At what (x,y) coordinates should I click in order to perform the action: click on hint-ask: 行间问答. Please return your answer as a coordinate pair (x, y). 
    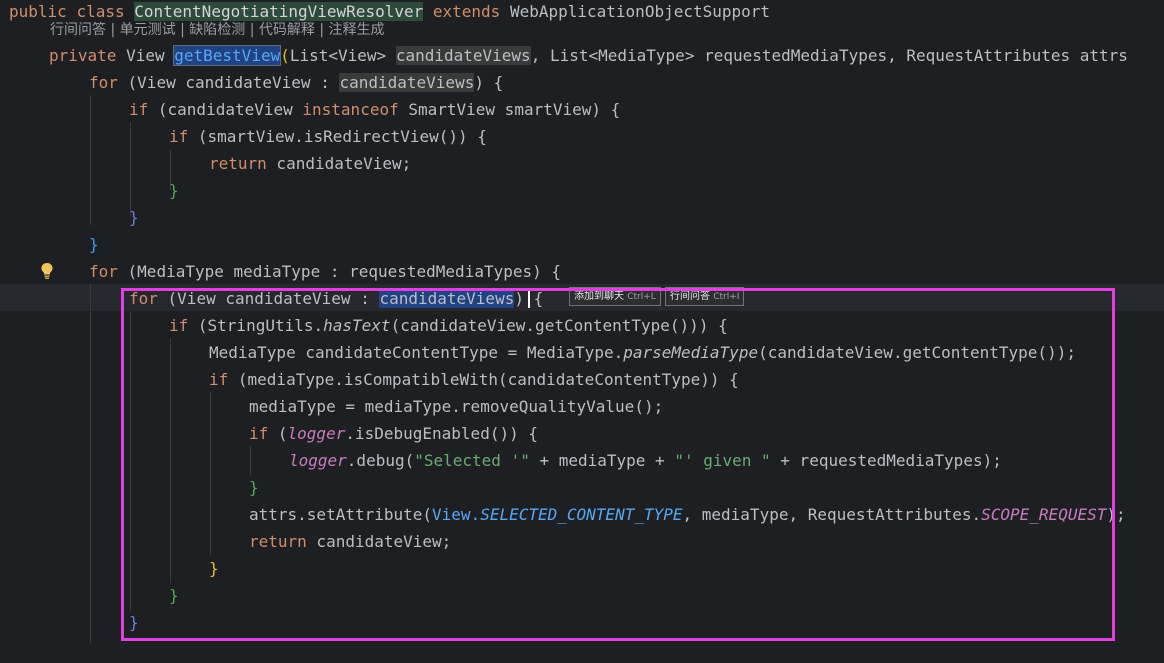
    Looking at the image, I should click on (78, 30).